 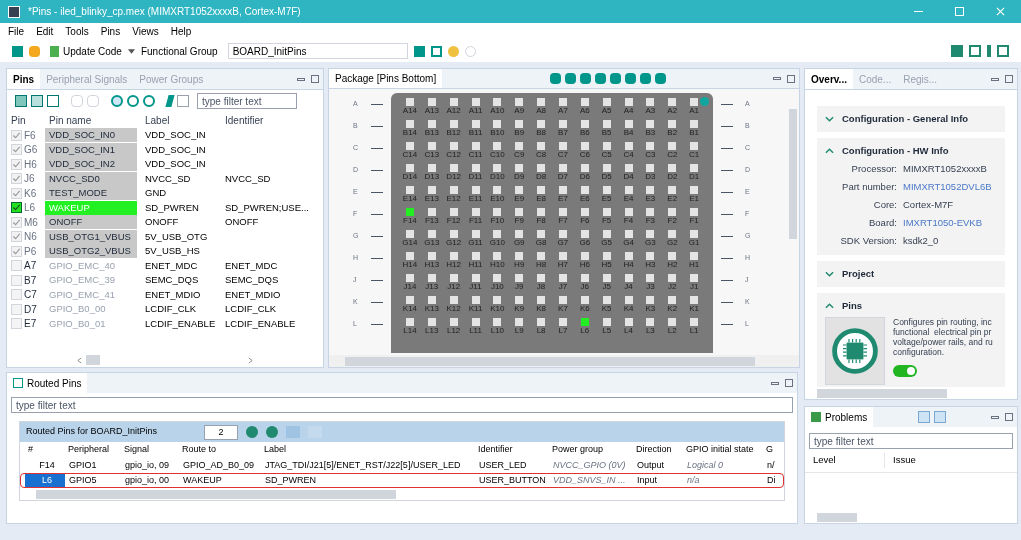 I want to click on column-header: Signal, so click(x=149, y=450).